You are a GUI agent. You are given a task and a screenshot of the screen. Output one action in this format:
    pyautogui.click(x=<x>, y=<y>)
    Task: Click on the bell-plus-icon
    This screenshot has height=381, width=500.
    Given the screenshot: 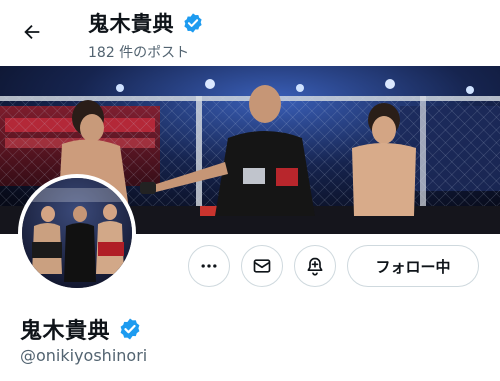 What is the action you would take?
    pyautogui.click(x=315, y=266)
    